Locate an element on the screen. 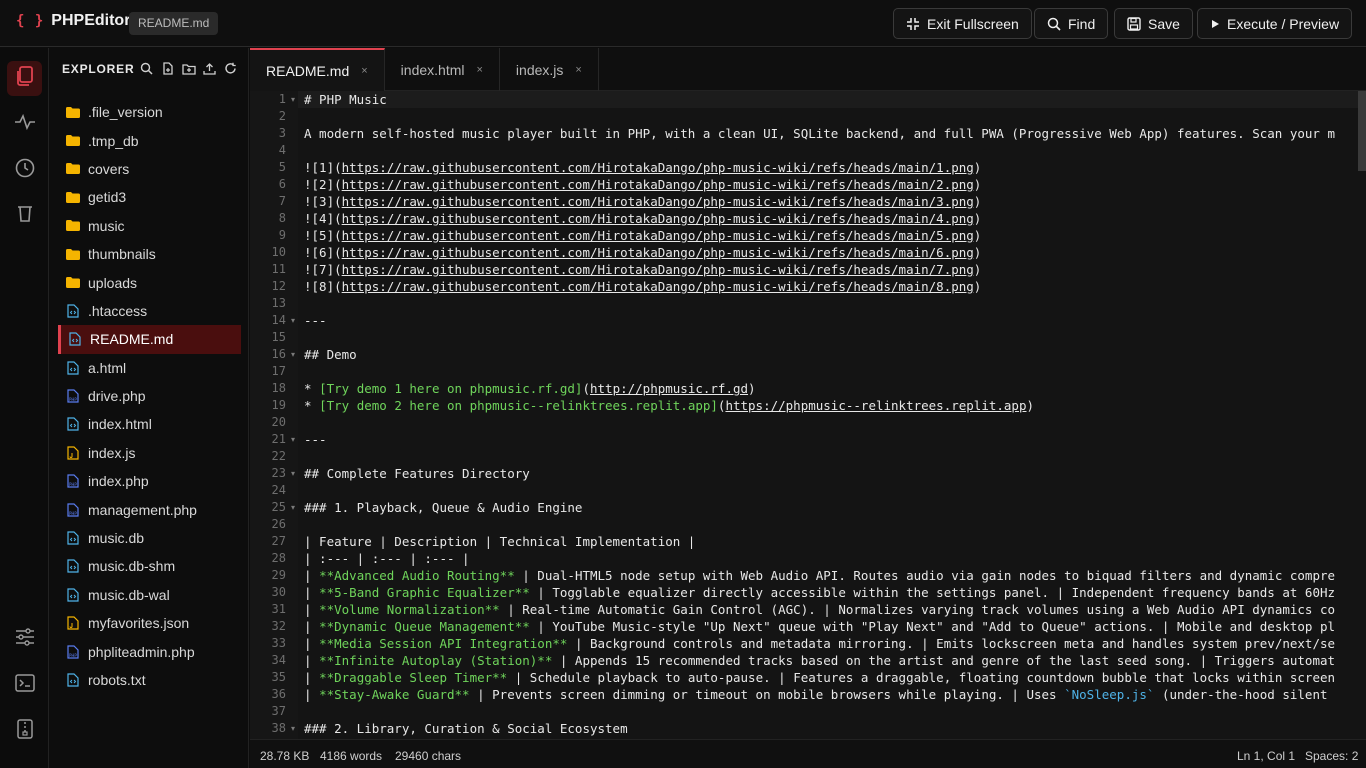 This screenshot has width=1366, height=768. line-number: 35 is located at coordinates (278, 677).